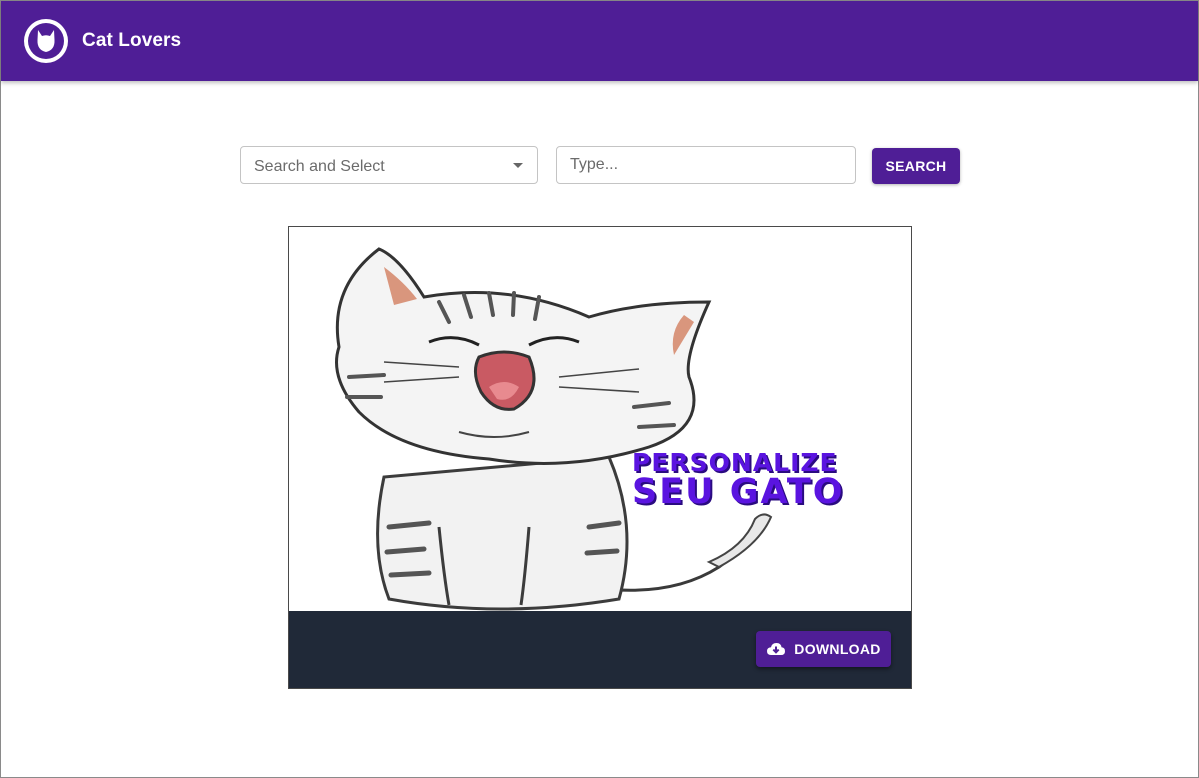  What do you see at coordinates (518, 165) in the screenshot?
I see `chevron-down-icon` at bounding box center [518, 165].